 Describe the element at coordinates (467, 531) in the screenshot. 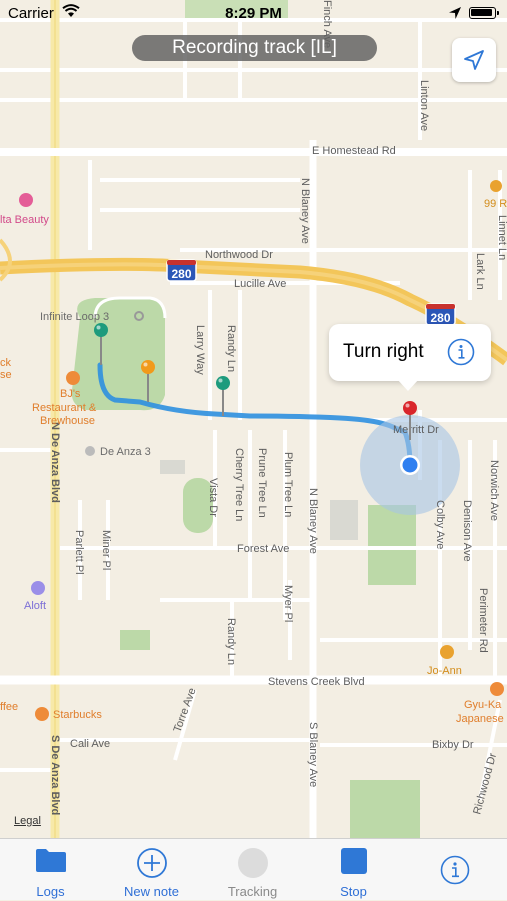

I see `road-label-denison: Denison Ave` at that location.